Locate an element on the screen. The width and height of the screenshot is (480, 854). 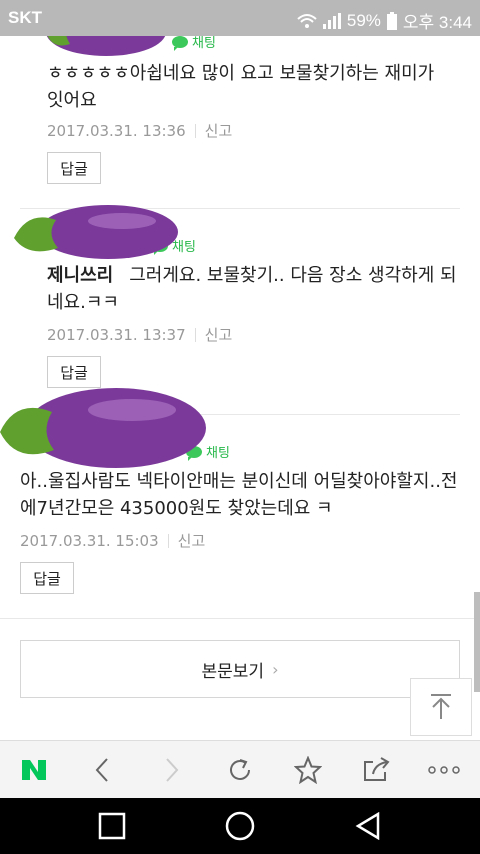
back-triangle-icon is located at coordinates (367, 826).